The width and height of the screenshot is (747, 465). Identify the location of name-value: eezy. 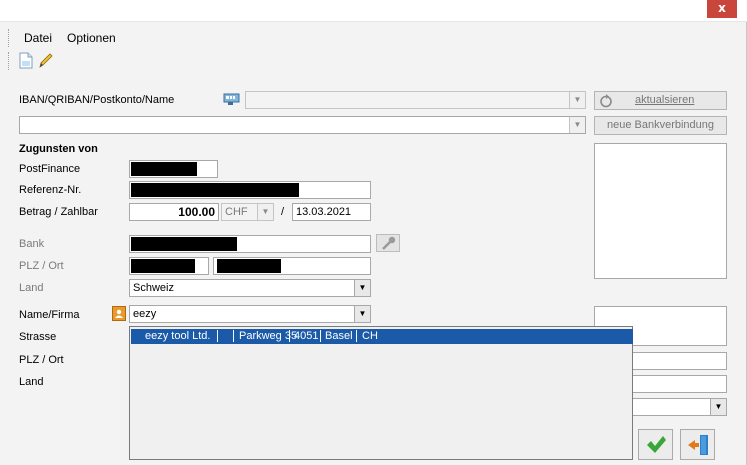
(145, 314).